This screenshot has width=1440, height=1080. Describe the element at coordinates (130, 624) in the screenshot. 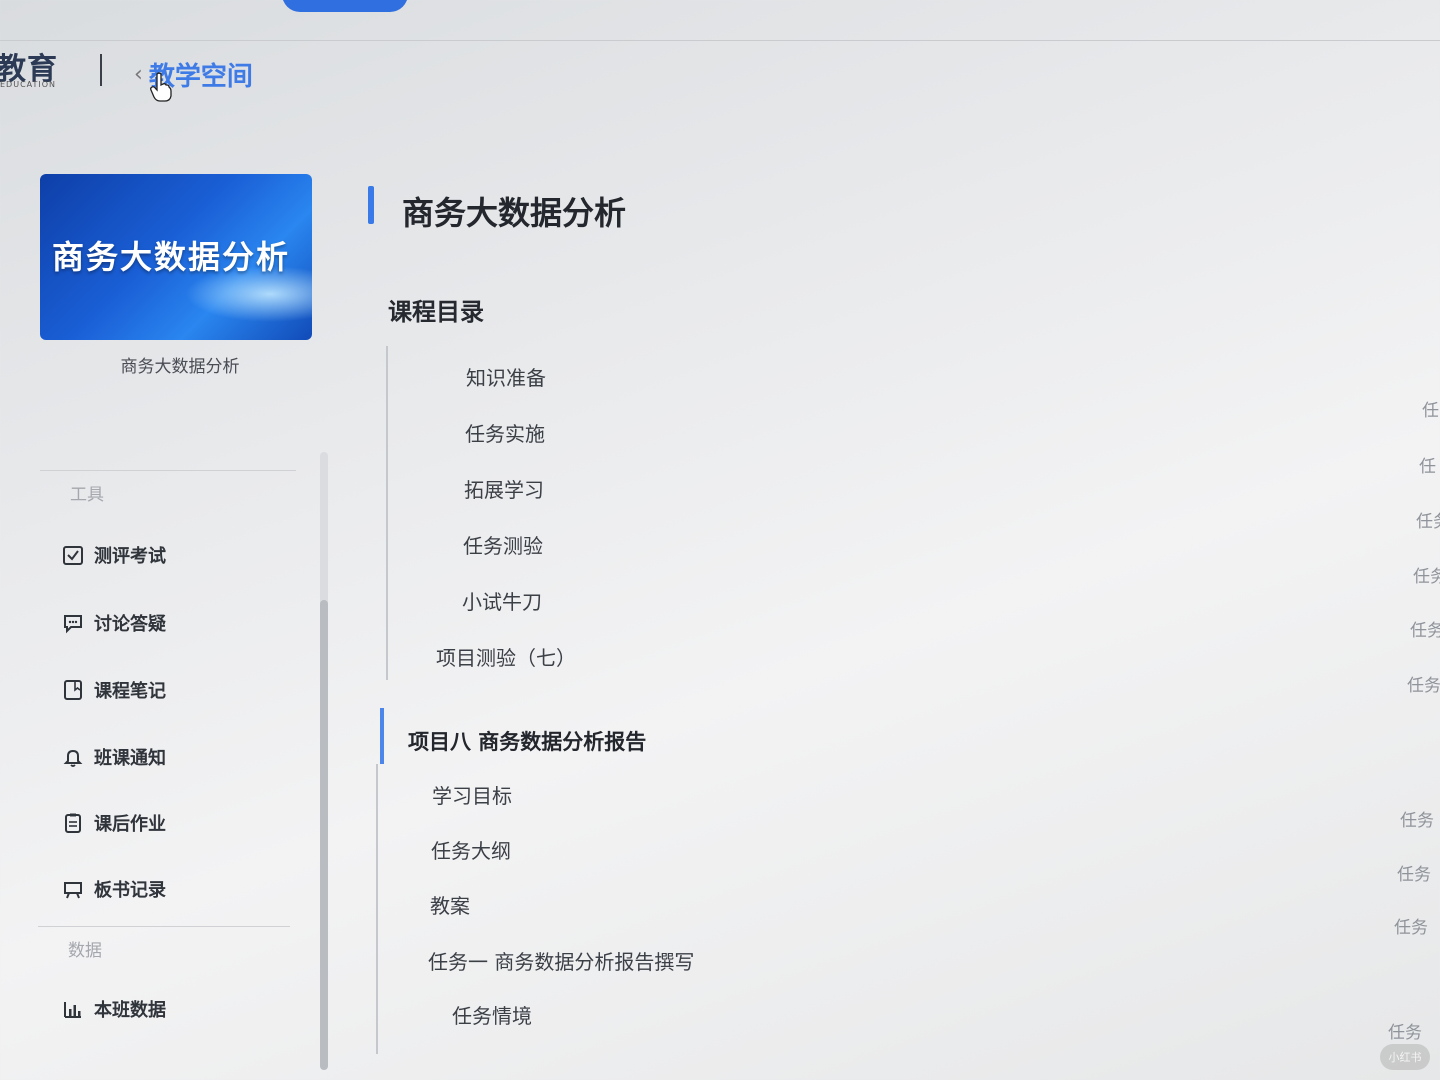

I see `sidebar-item-label: 讨论答疑` at that location.